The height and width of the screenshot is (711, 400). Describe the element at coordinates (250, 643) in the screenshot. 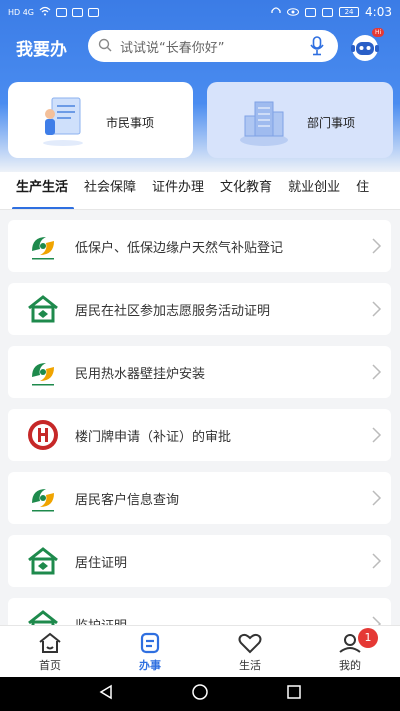

I see `heart-icon` at that location.